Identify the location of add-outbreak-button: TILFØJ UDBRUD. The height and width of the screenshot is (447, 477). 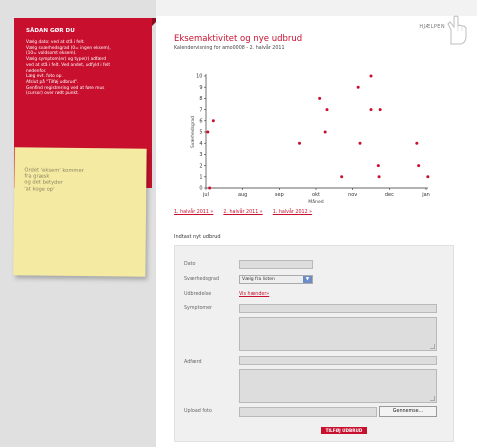
(344, 430).